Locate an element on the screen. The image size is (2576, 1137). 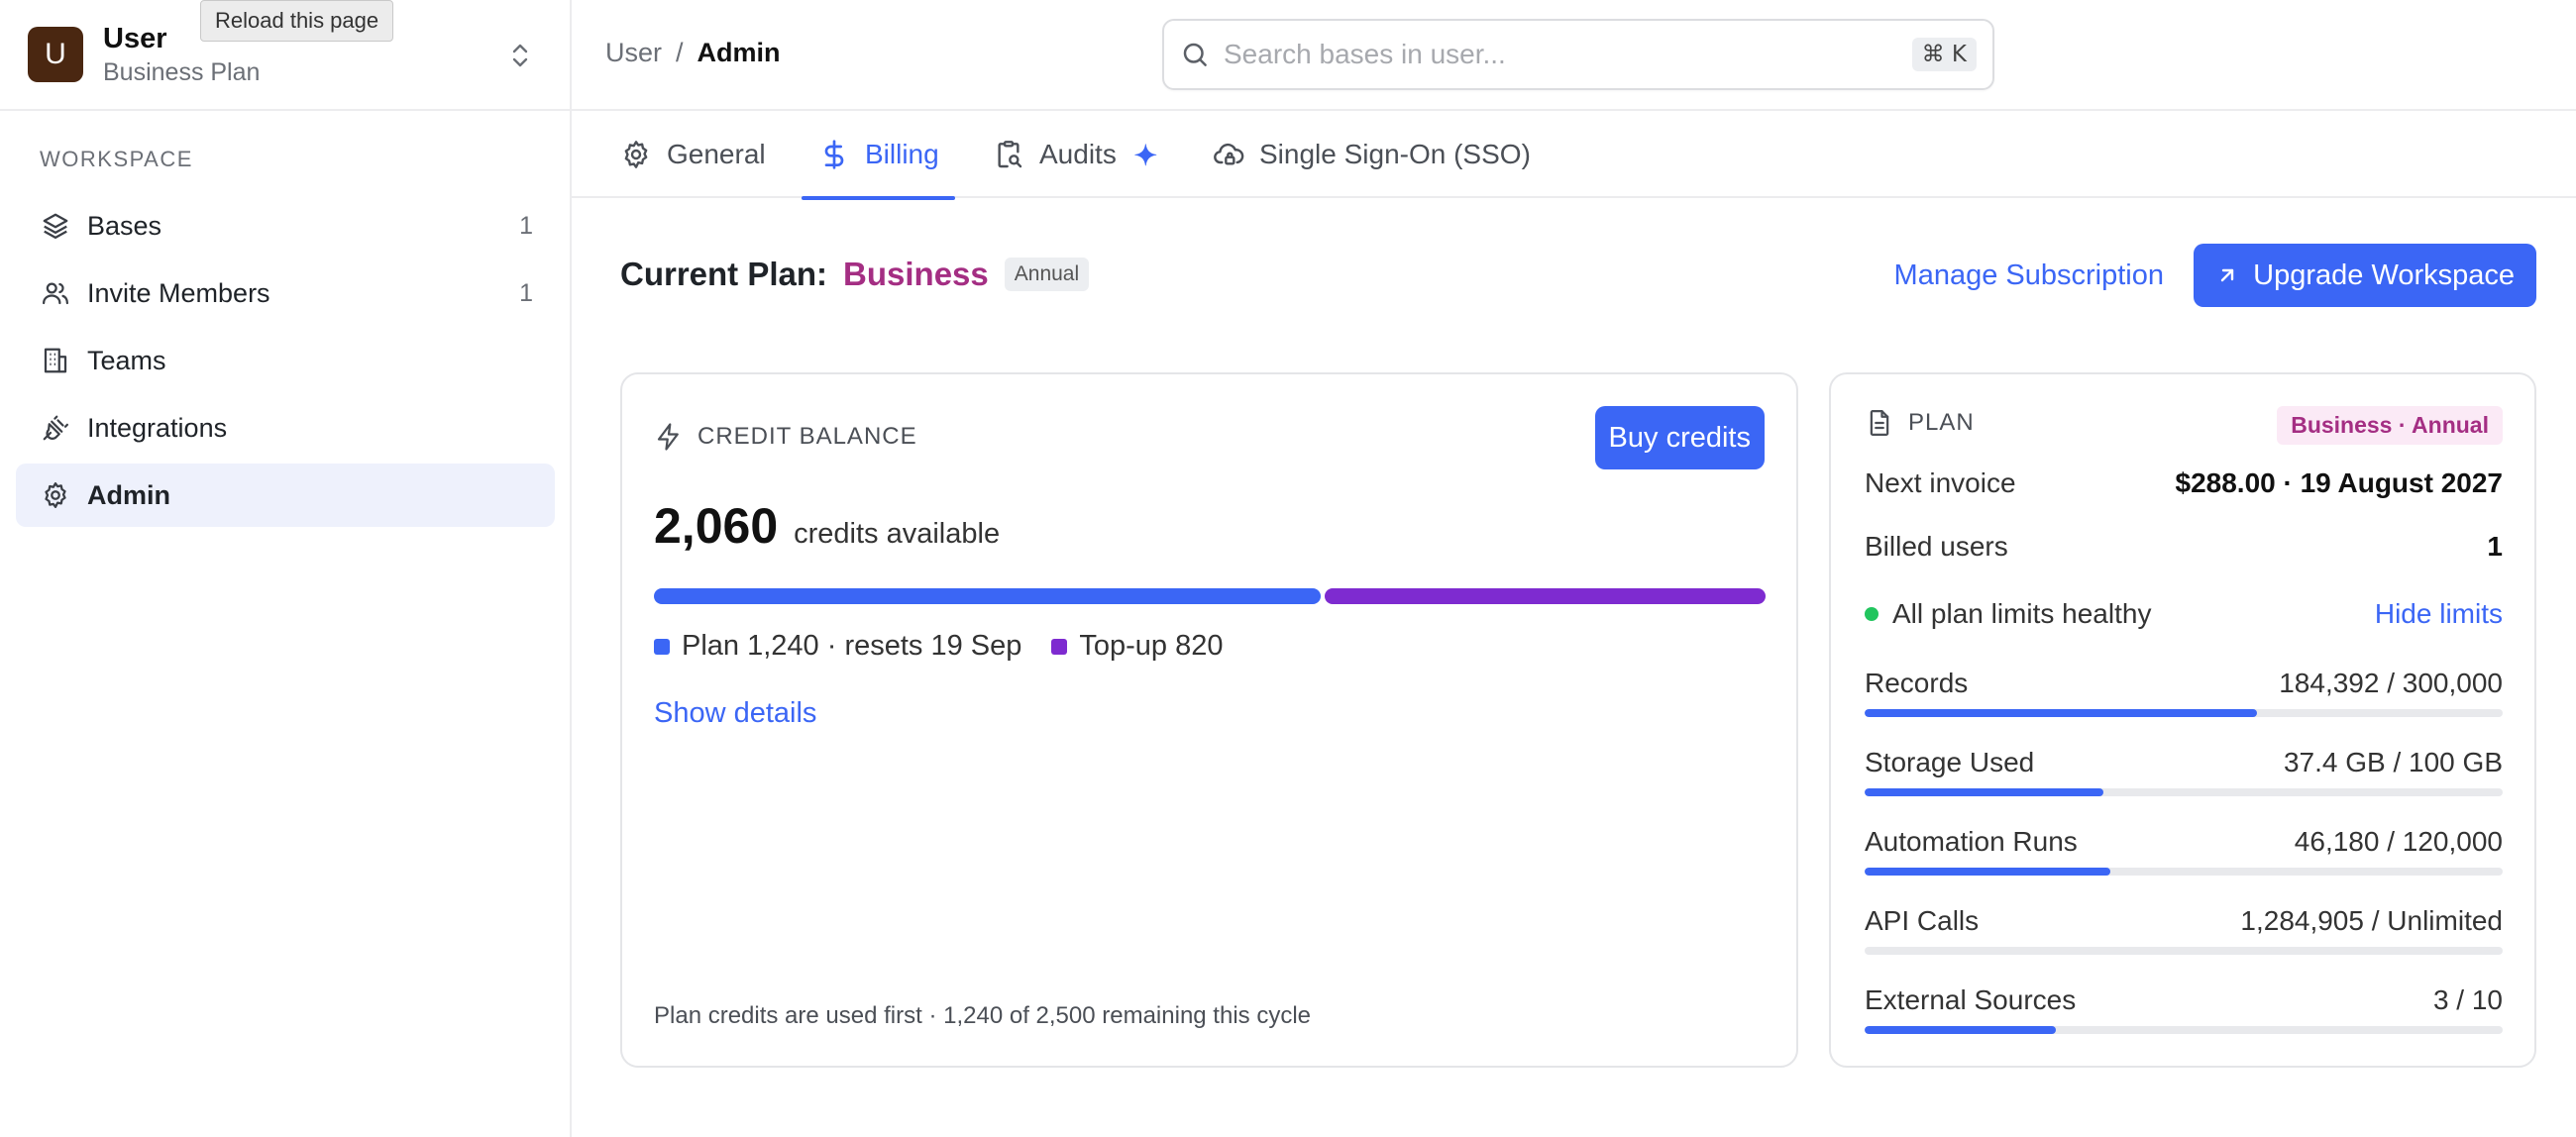
billed-users-value: 1 is located at coordinates (2495, 546).